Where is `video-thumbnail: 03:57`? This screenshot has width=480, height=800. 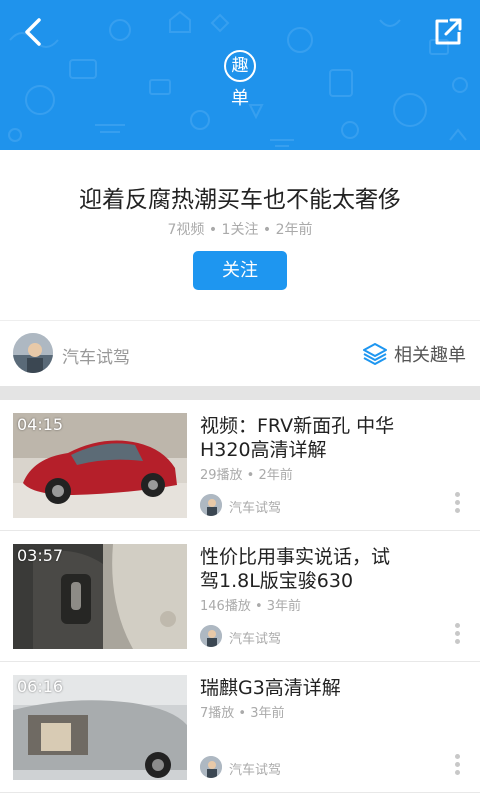
video-thumbnail: 03:57 is located at coordinates (100, 596).